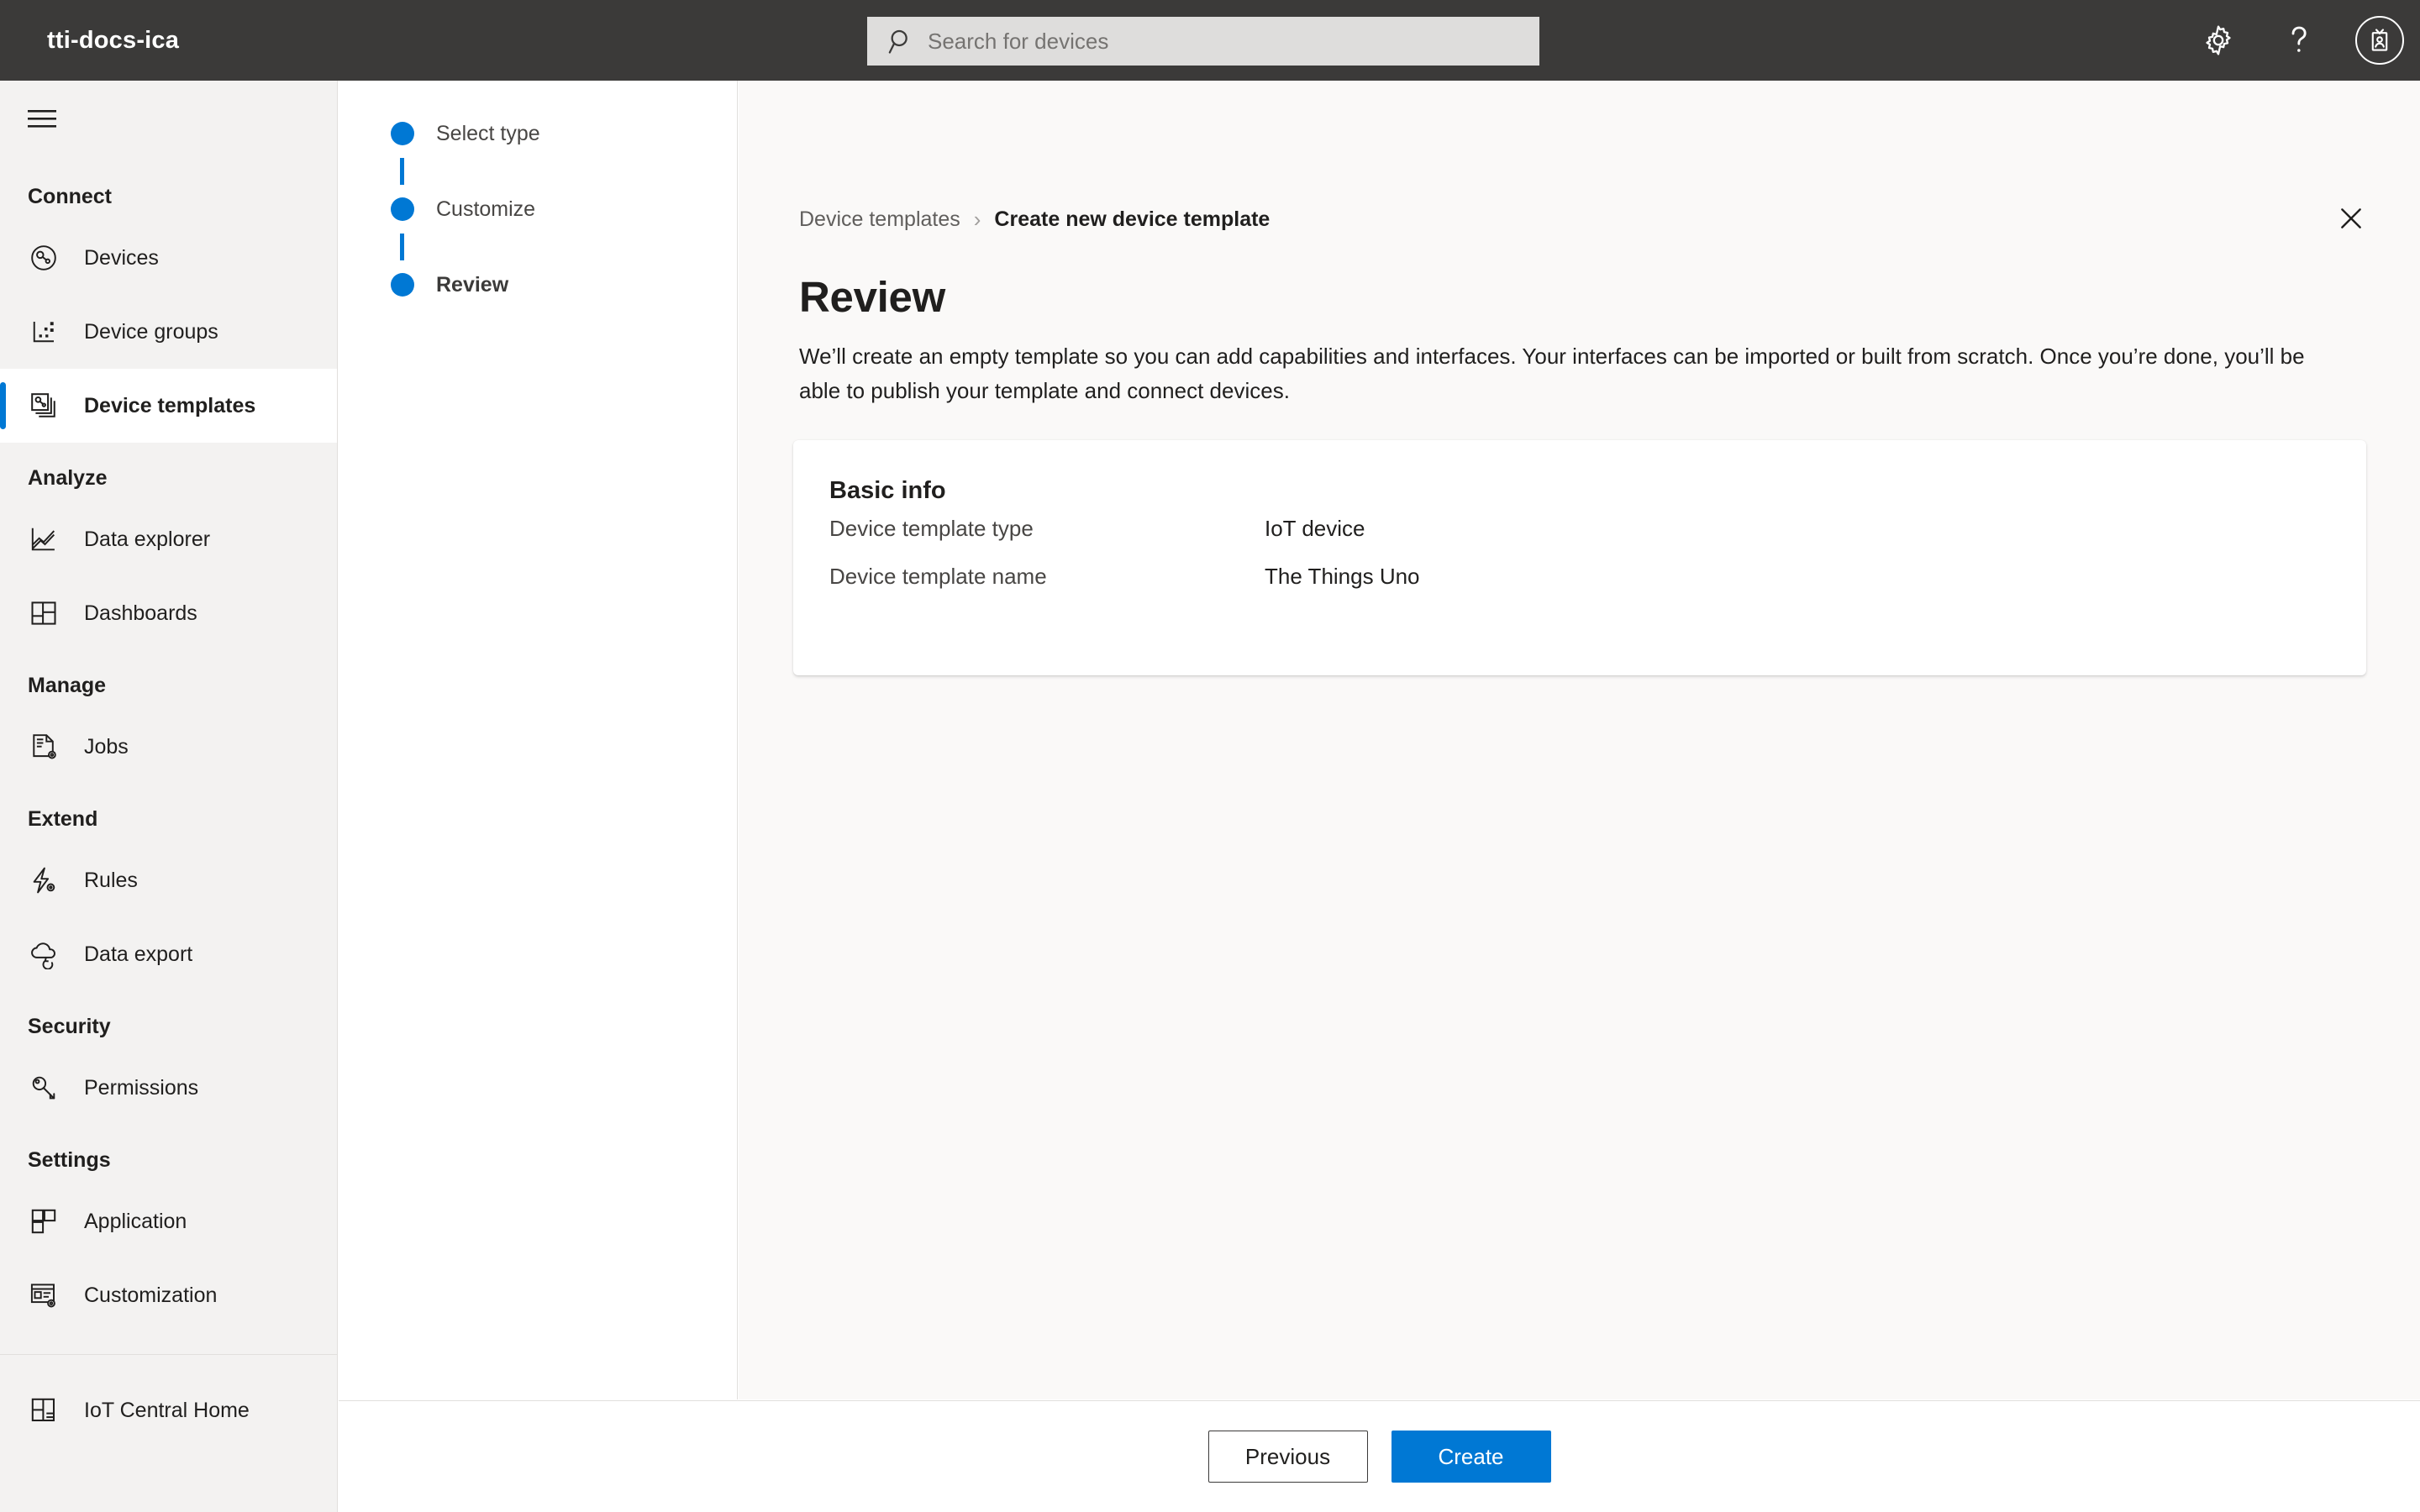  Describe the element at coordinates (168, 747) in the screenshot. I see `sidebar-item-jobs: Jobs` at that location.